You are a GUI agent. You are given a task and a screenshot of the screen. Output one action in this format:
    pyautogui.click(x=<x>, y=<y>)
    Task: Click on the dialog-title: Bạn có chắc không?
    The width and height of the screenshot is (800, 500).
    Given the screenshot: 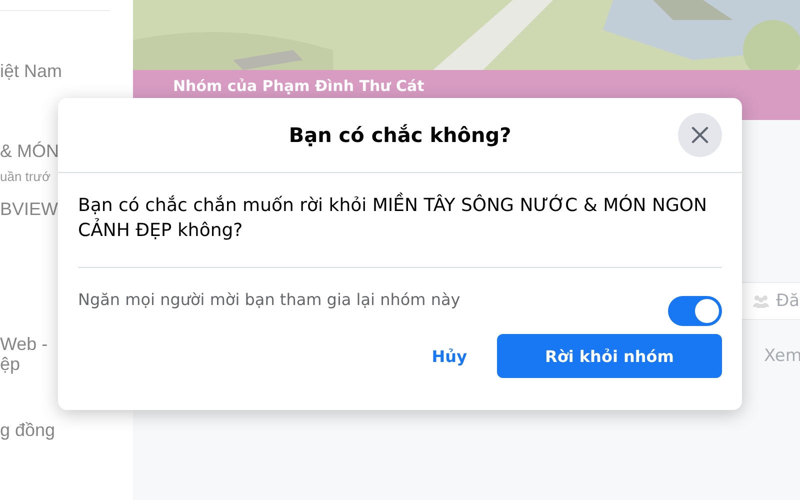 What is the action you would take?
    pyautogui.click(x=400, y=135)
    